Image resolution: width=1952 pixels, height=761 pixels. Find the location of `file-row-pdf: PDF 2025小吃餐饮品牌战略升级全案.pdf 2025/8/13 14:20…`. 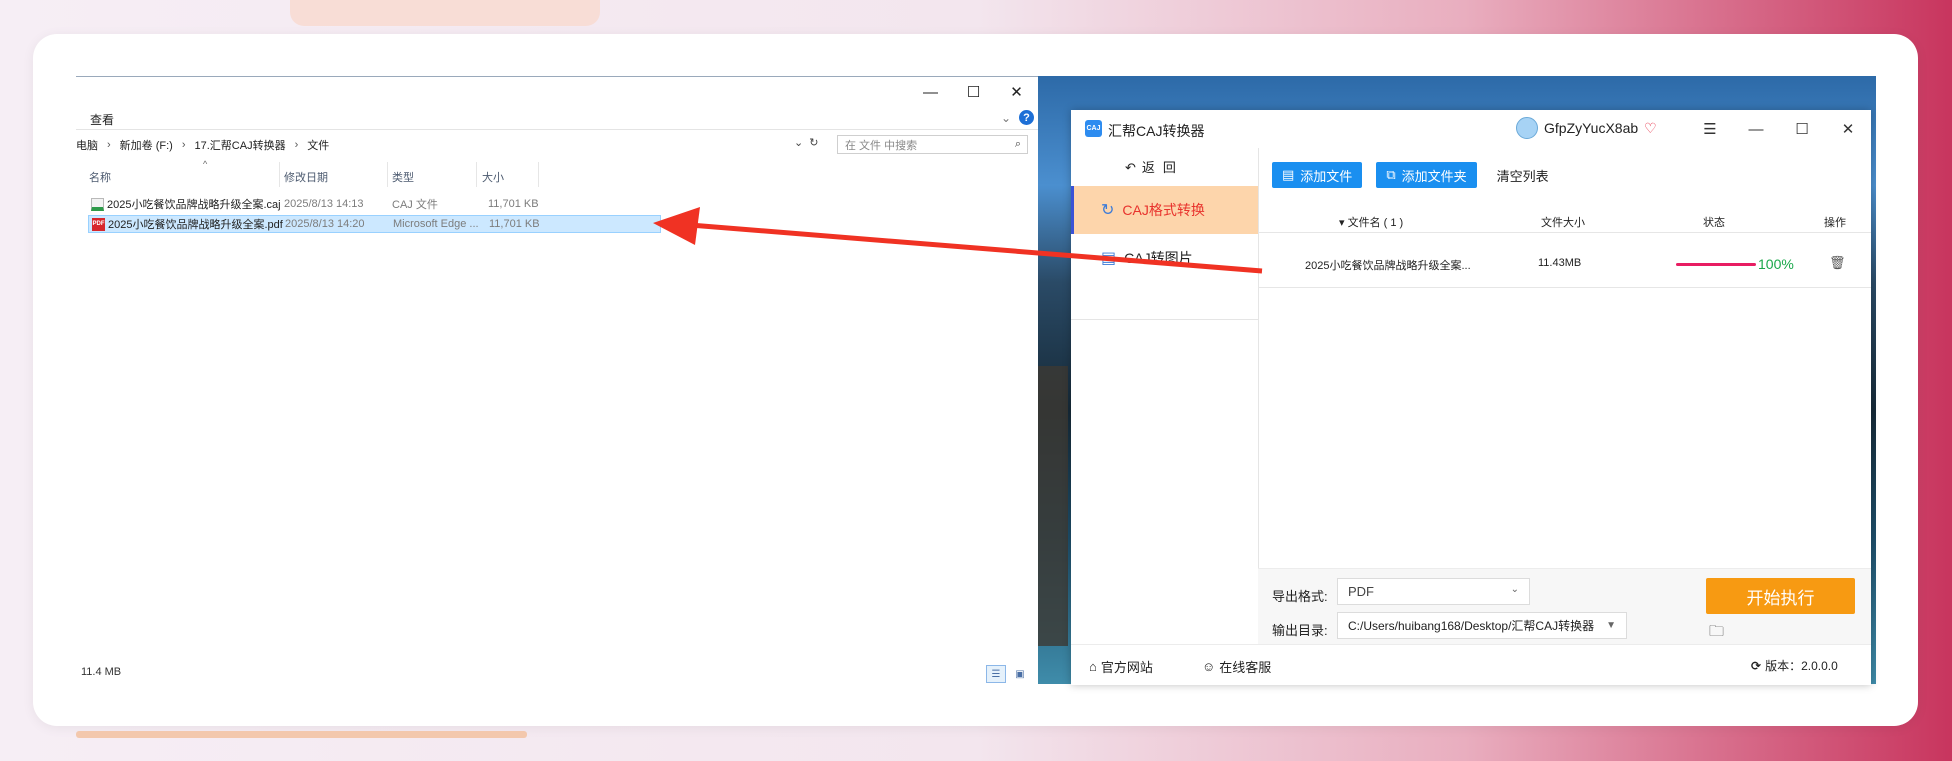

file-row-pdf: PDF 2025小吃餐饮品牌战略升级全案.pdf 2025/8/13 14:20… is located at coordinates (374, 224).